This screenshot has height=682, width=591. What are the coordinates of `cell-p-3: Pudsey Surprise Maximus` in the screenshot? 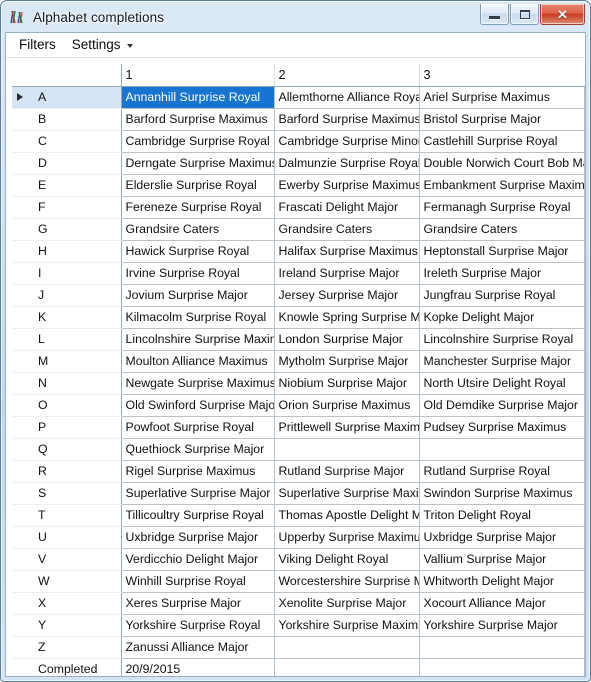 It's located at (502, 427).